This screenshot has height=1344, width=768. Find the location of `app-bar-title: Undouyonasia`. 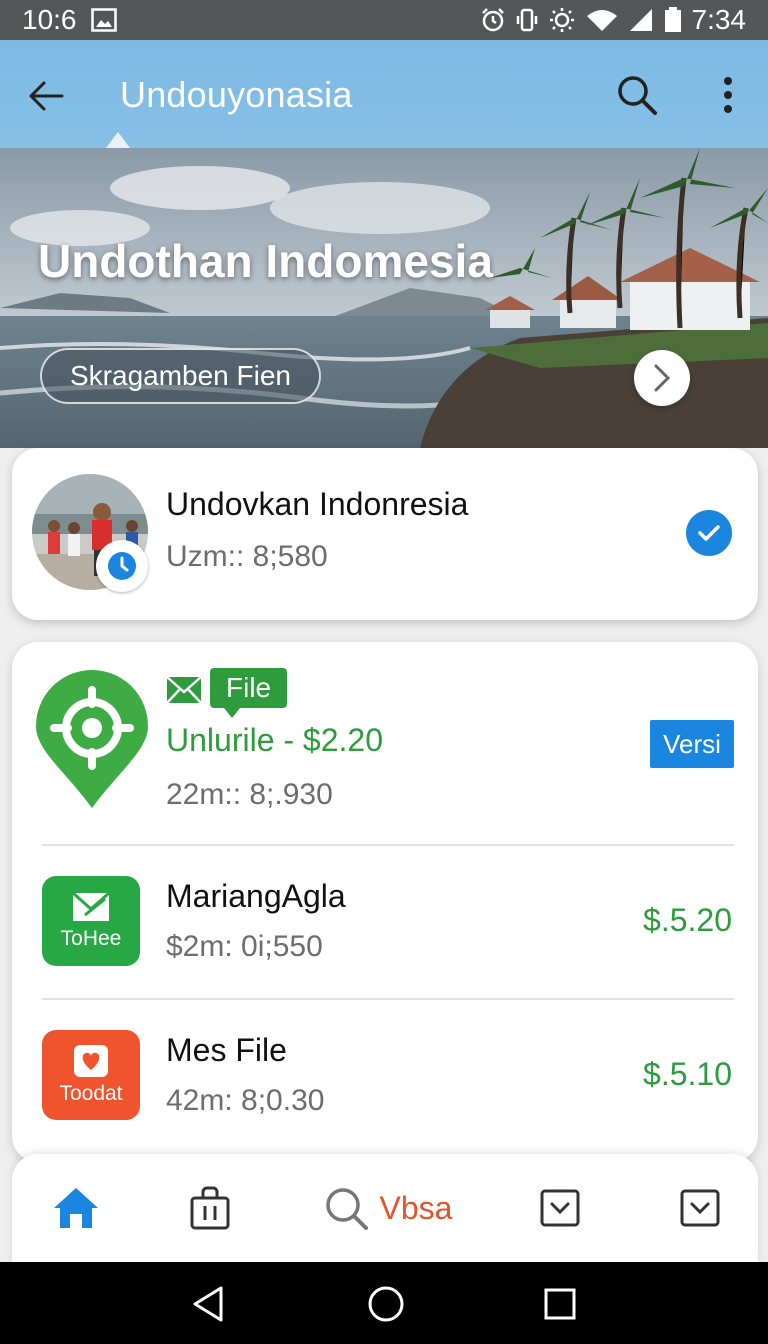

app-bar-title: Undouyonasia is located at coordinates (236, 94).